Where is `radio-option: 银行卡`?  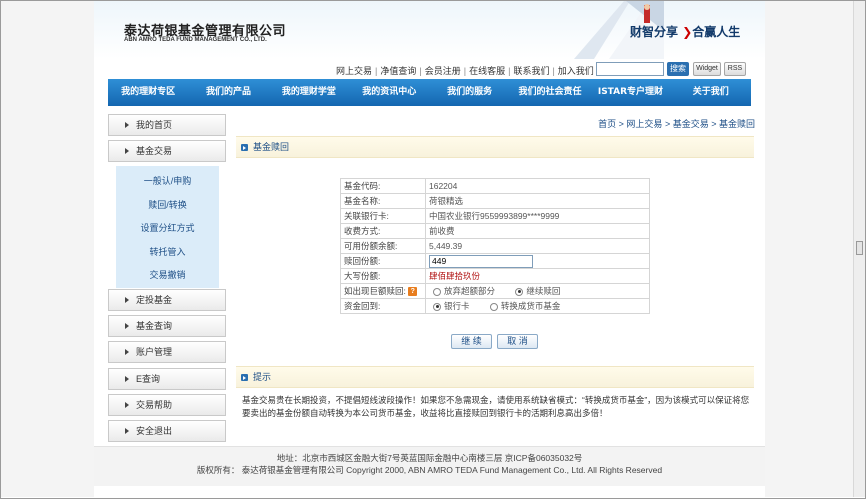
radio-option: 银行卡 is located at coordinates (451, 306).